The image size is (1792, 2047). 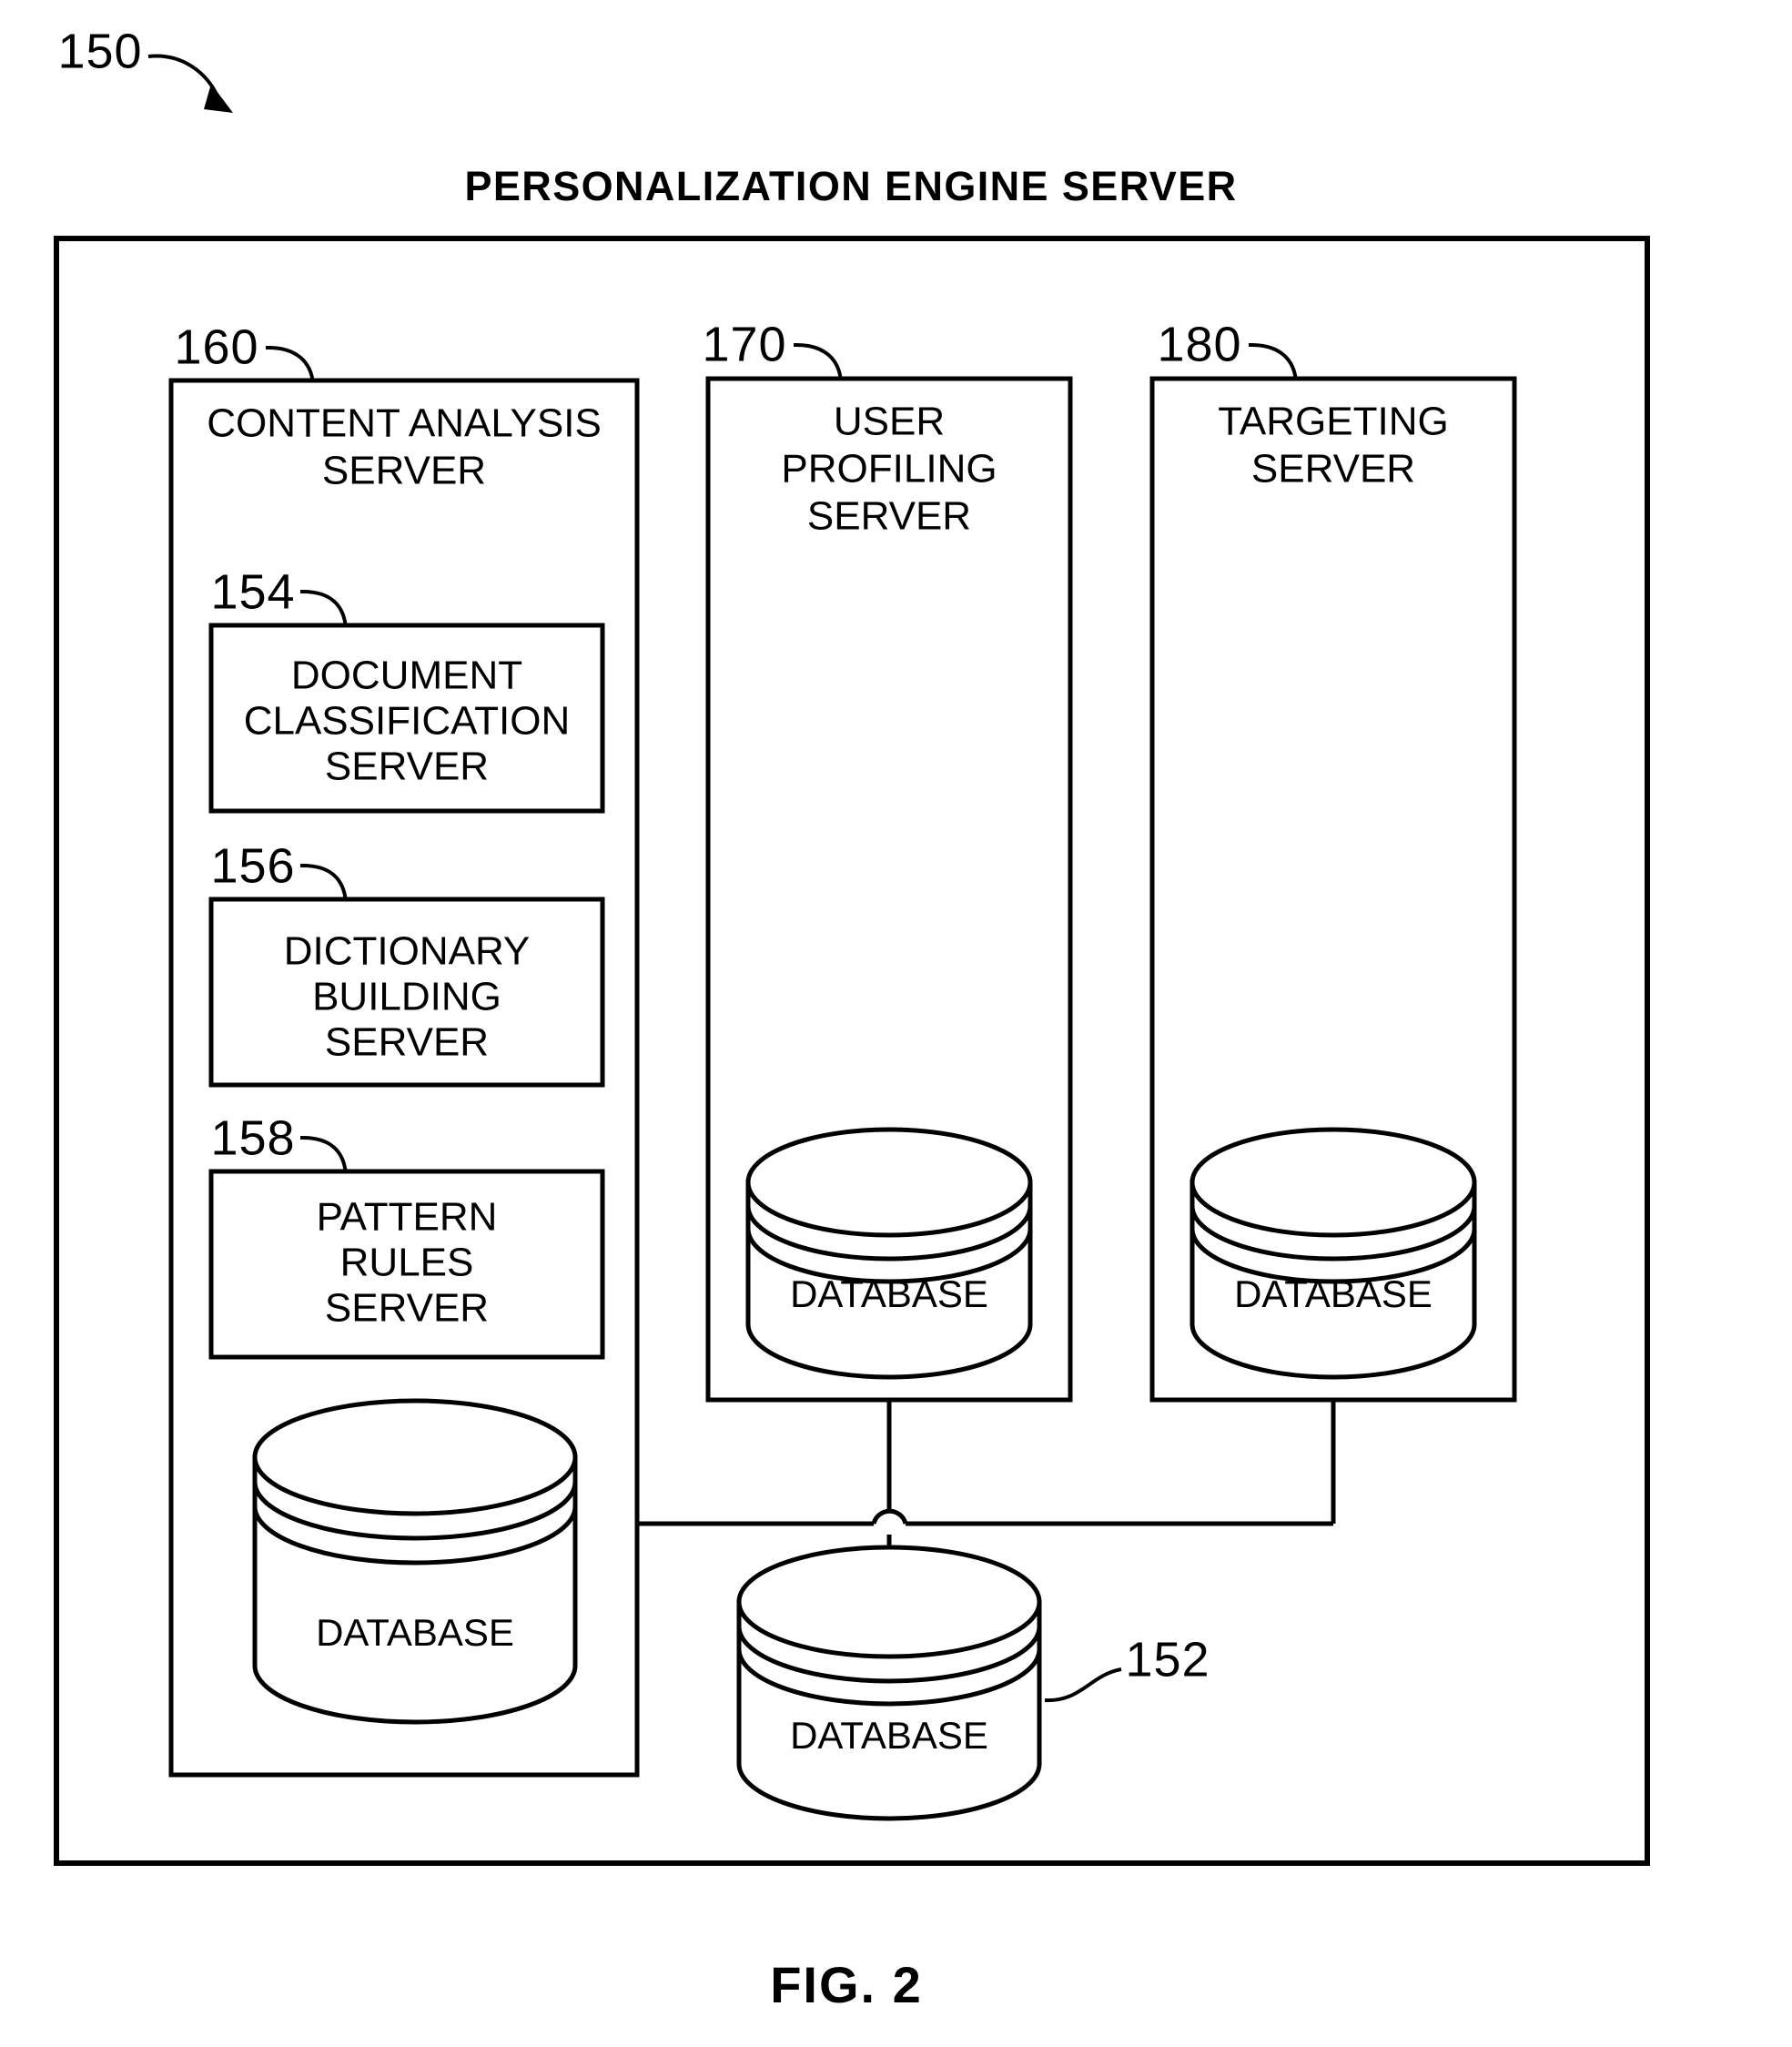 I want to click on dictionary-building-server-label-line1: DICTIONARY, so click(x=407, y=951).